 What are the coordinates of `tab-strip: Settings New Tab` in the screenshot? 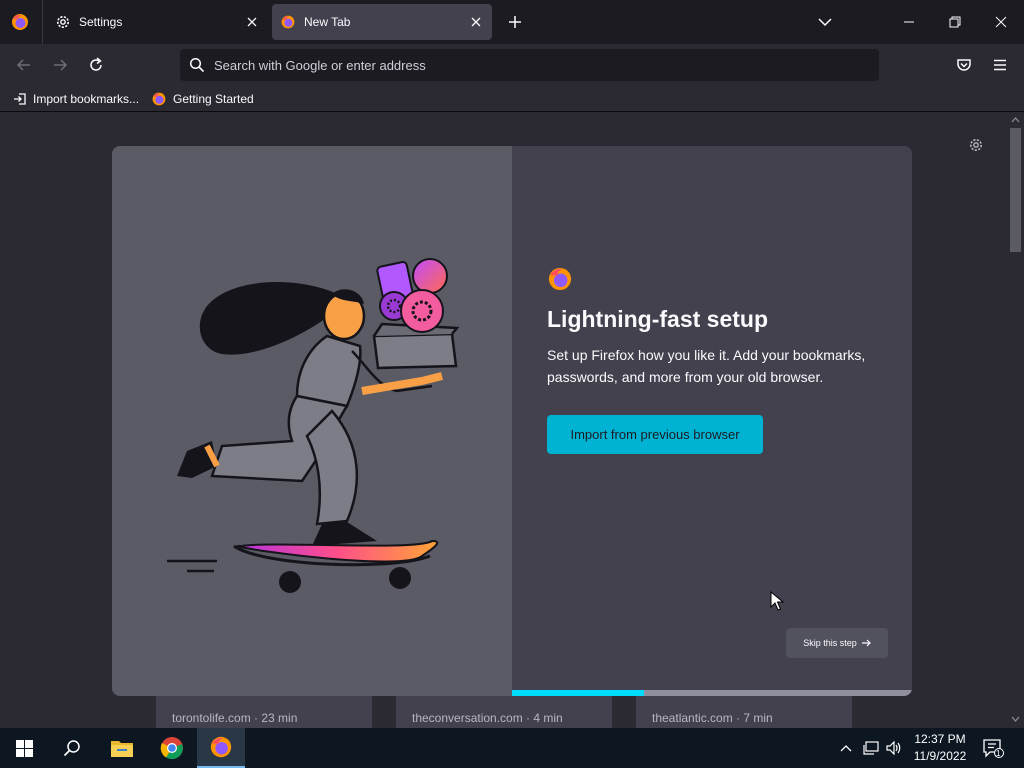 It's located at (512, 22).